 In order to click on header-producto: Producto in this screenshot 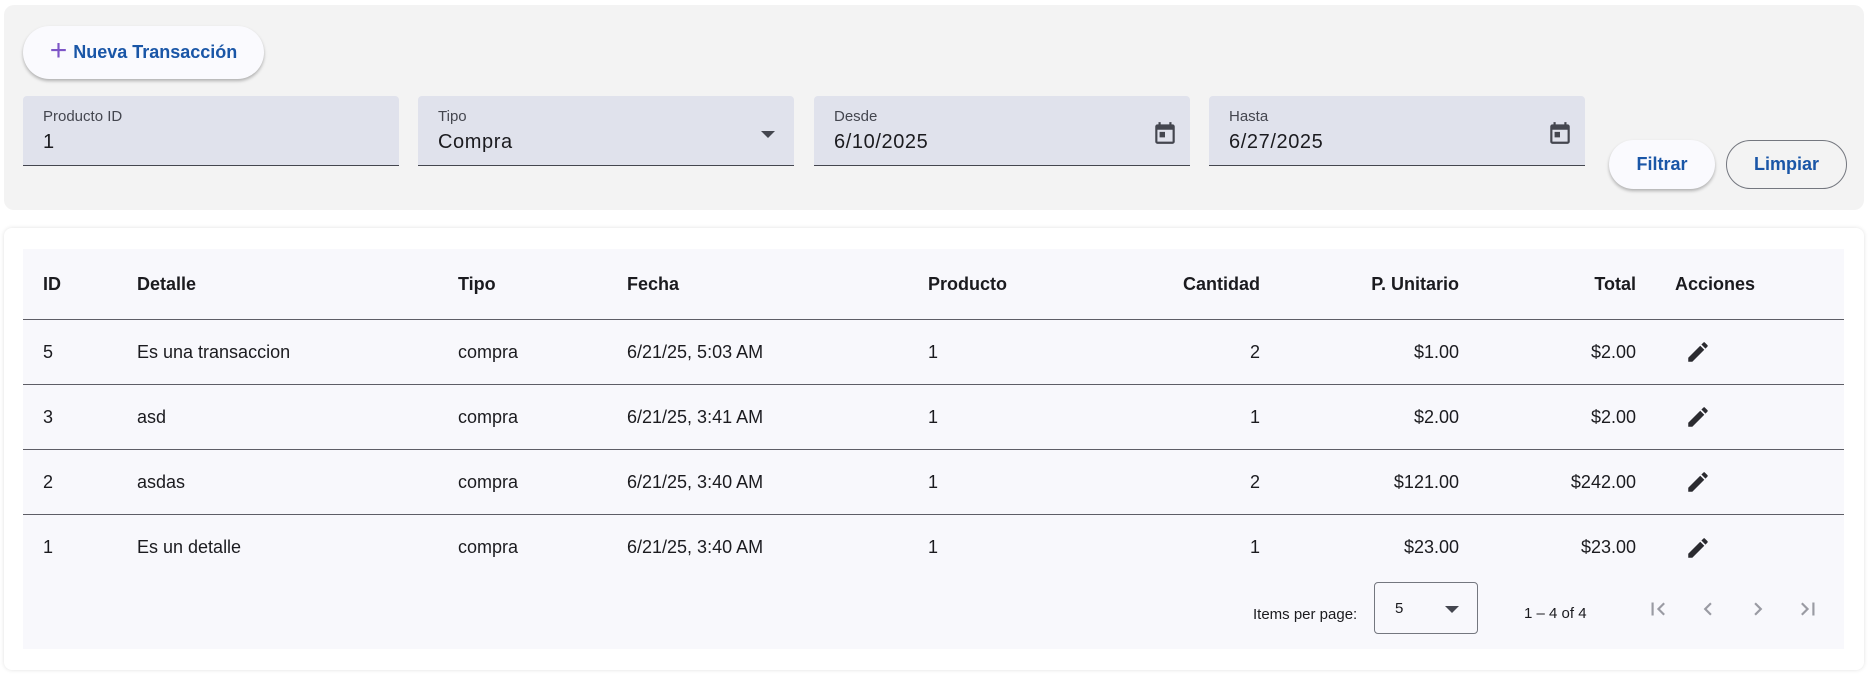, I will do `click(967, 284)`.